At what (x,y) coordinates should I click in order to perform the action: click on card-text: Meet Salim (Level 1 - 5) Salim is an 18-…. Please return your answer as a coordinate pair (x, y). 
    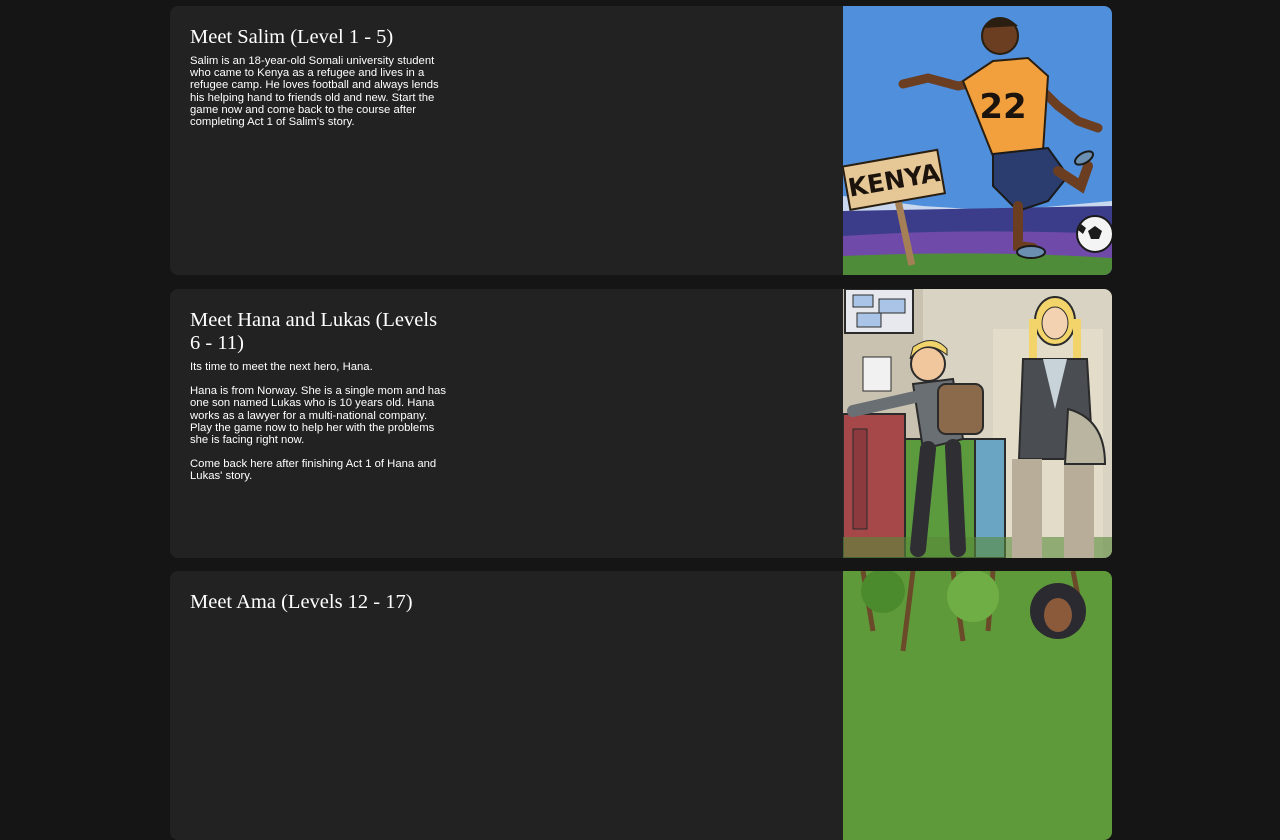
    Looking at the image, I should click on (320, 83).